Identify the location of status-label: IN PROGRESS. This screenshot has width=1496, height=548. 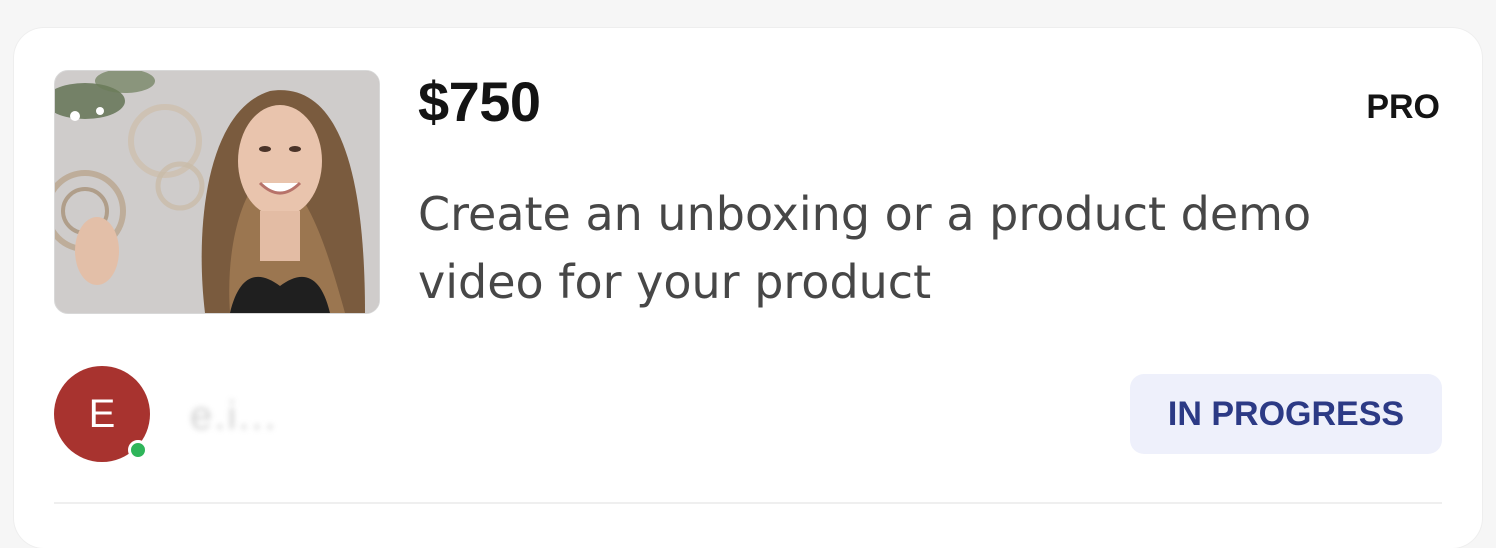
(1286, 413).